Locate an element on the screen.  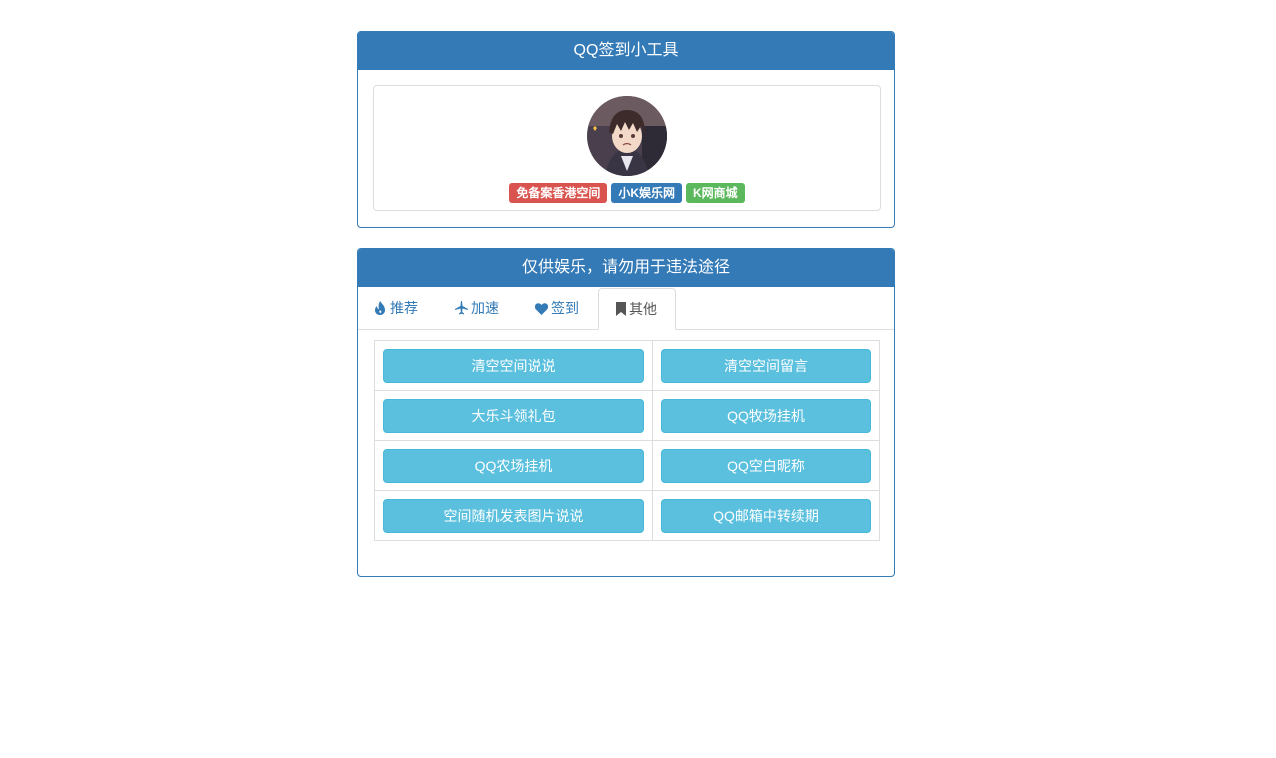
profile-card: 免备案香港空间 小K娱乐网 K网商城 is located at coordinates (627, 148).